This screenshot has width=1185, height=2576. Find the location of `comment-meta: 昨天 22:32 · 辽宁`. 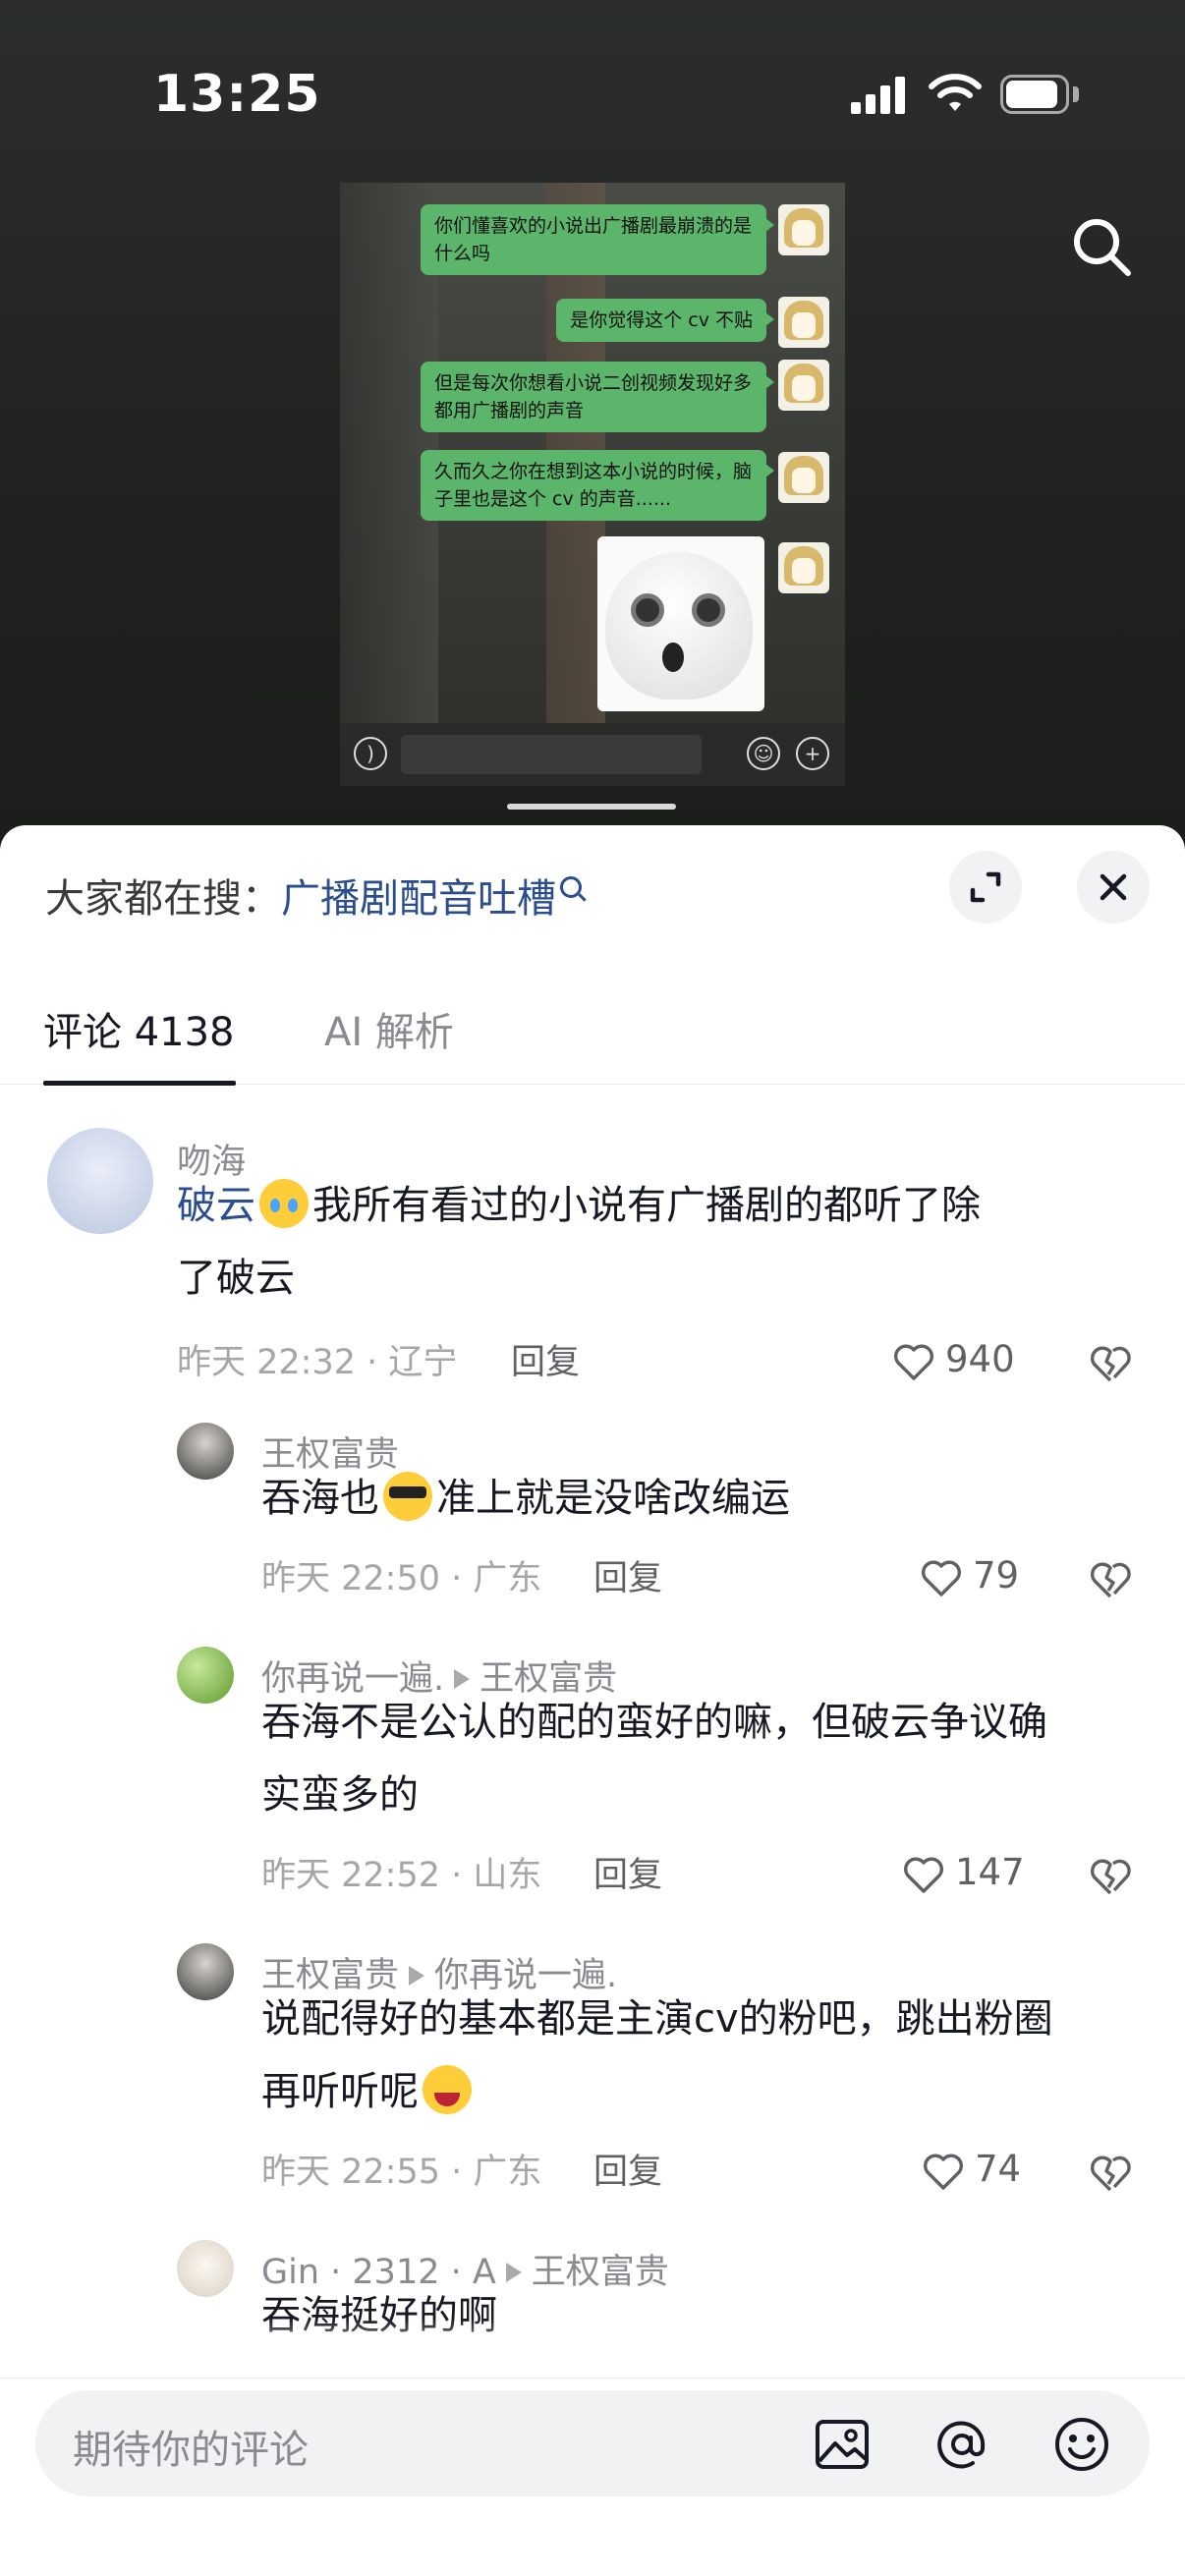

comment-meta: 昨天 22:32 · 辽宁 is located at coordinates (318, 1362).